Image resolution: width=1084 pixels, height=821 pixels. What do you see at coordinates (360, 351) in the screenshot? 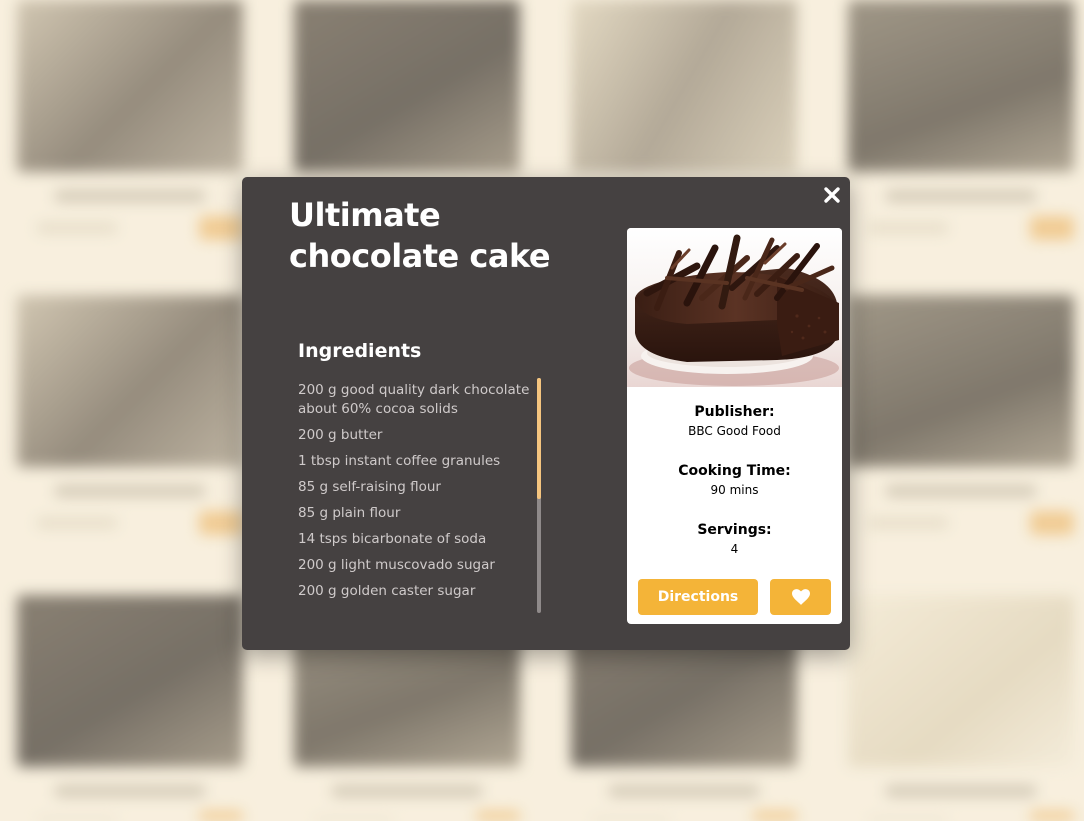
I see `ingredients-heading: Ingredients` at bounding box center [360, 351].